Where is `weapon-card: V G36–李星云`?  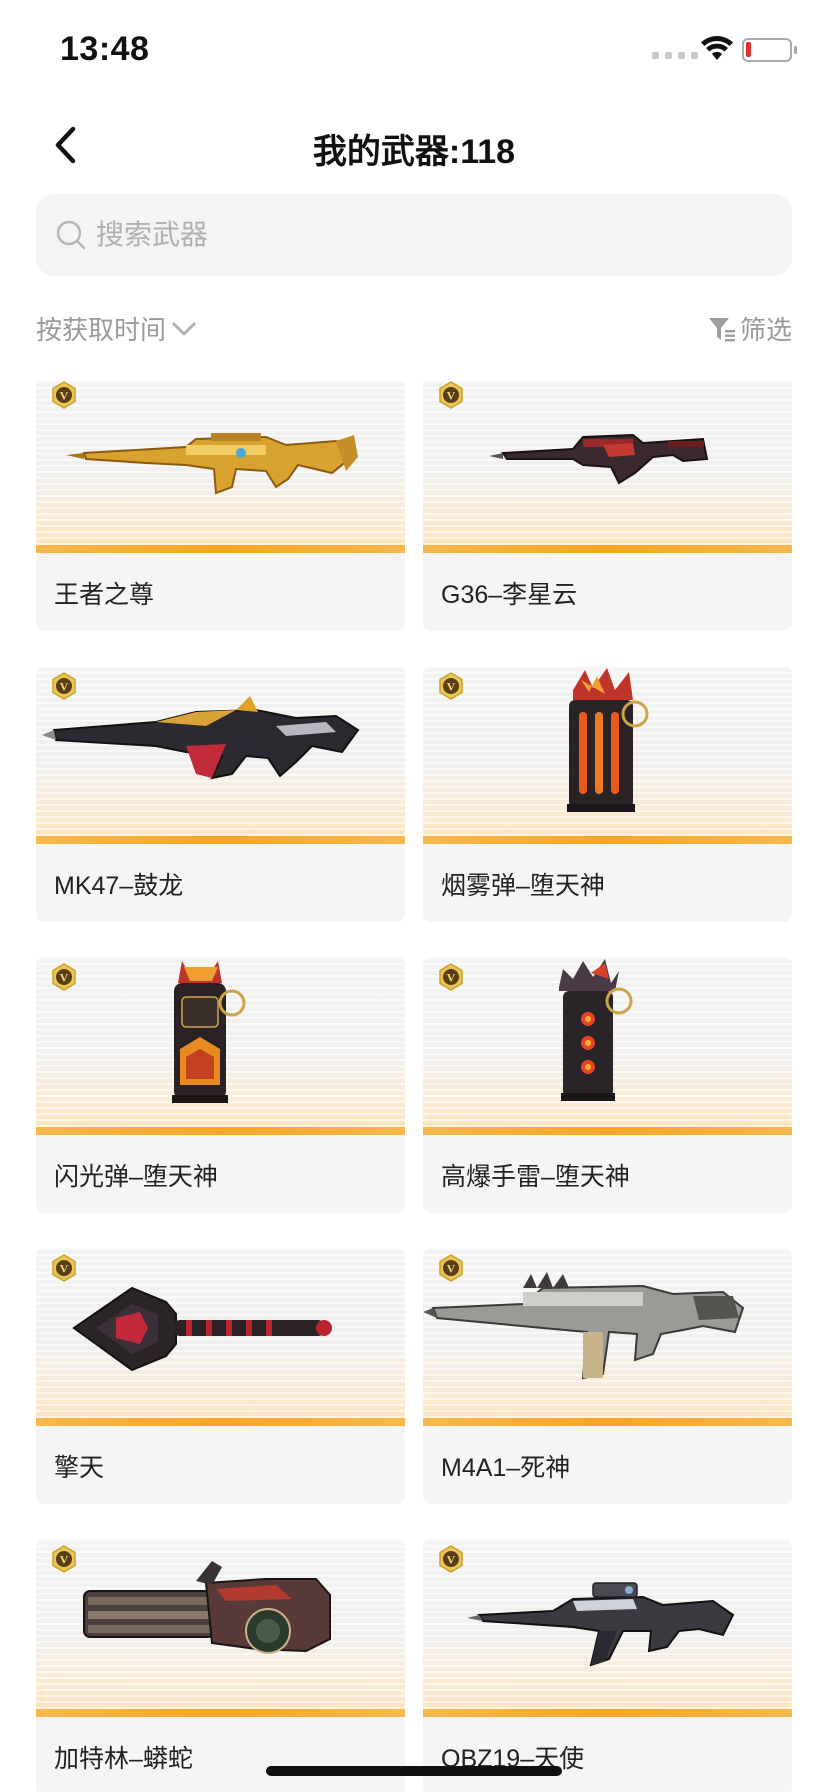
weapon-card: V G36–李星云 is located at coordinates (607, 506).